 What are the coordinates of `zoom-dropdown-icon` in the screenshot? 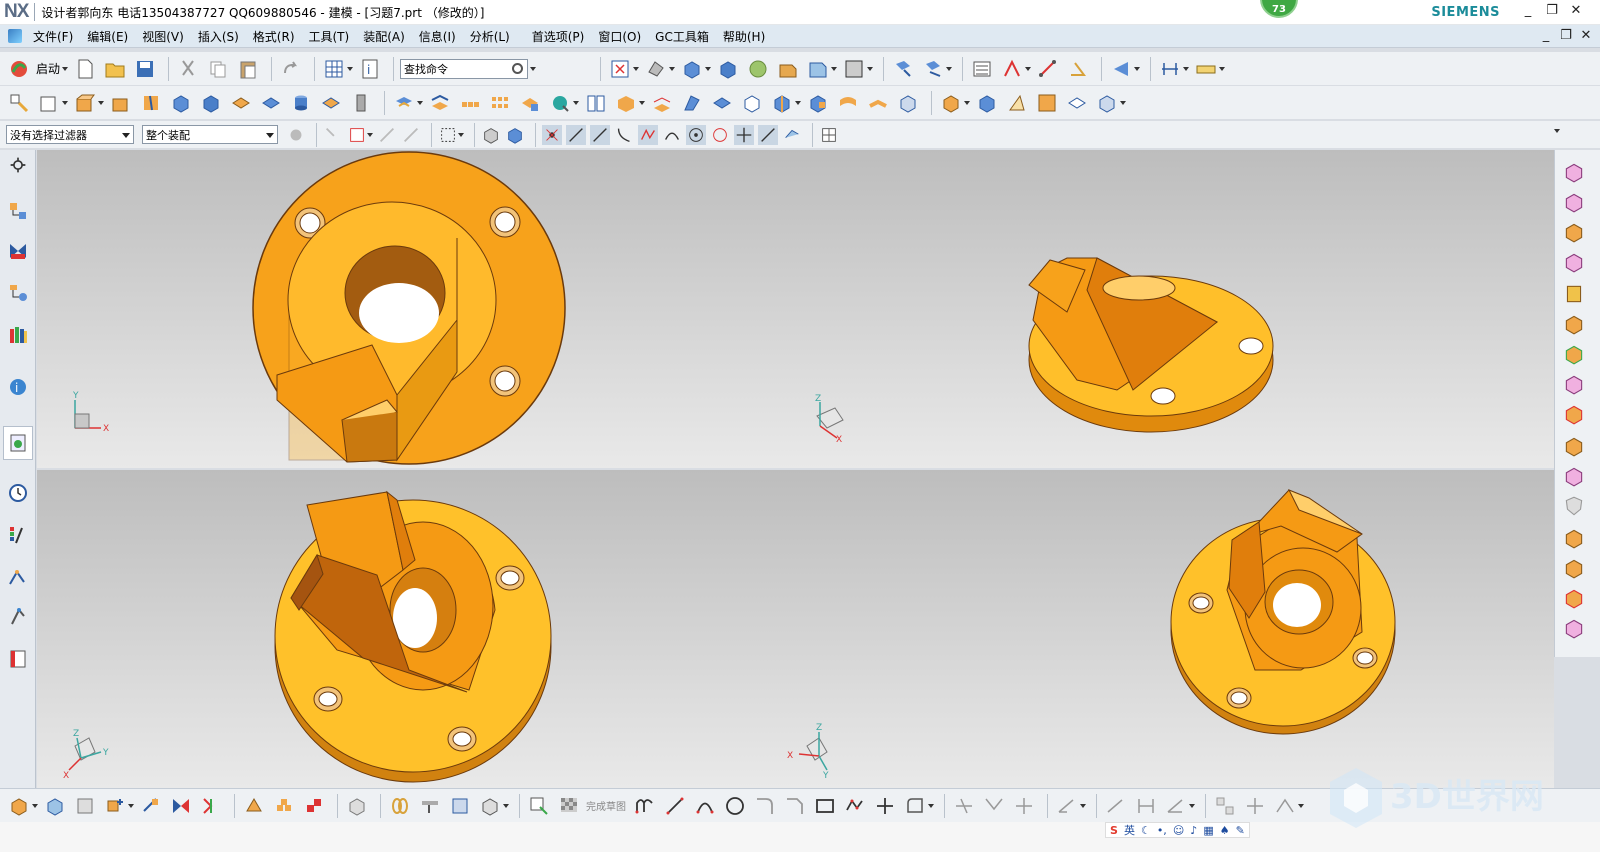 It's located at (672, 68).